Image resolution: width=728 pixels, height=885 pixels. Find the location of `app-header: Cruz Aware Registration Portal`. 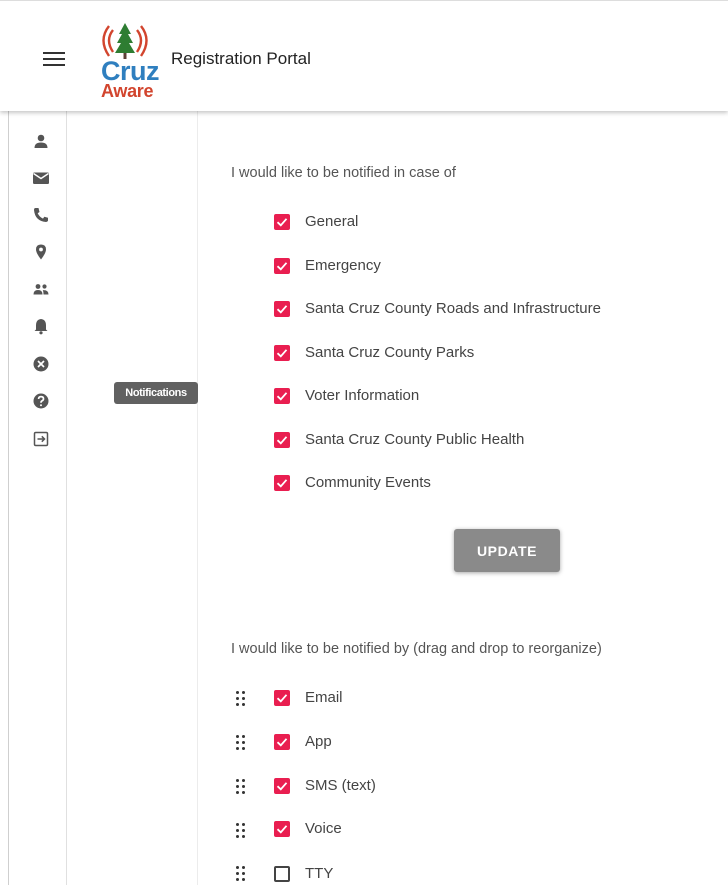

app-header: Cruz Aware Registration Portal is located at coordinates (364, 55).